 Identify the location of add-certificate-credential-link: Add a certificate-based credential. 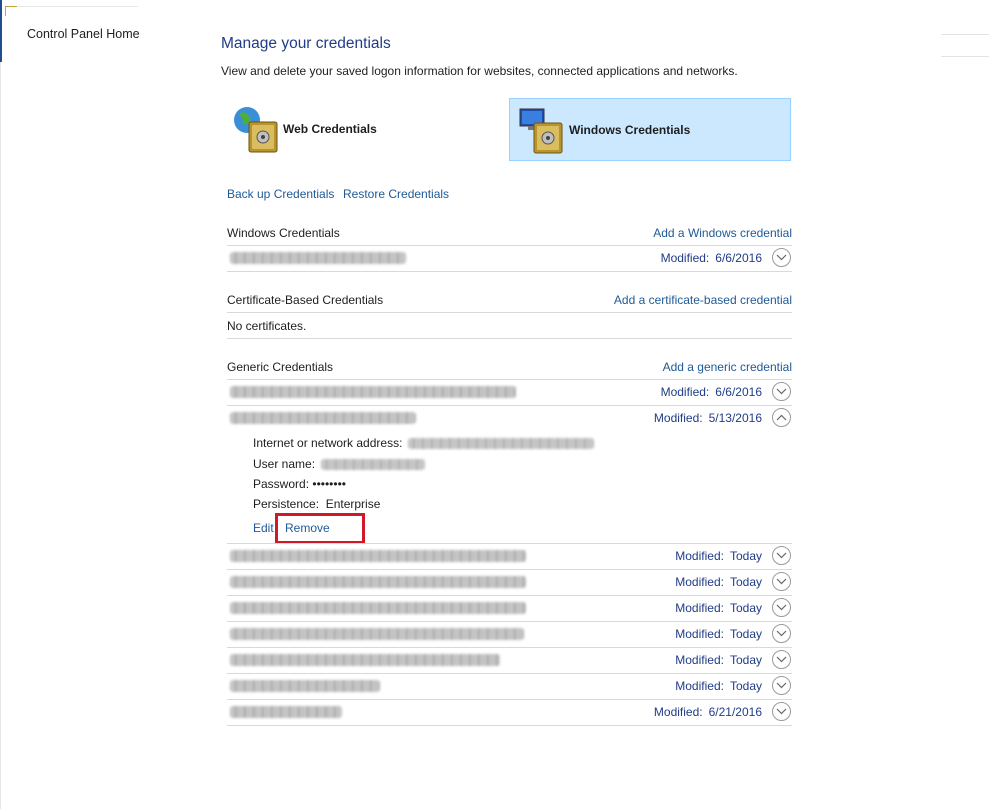
(703, 300).